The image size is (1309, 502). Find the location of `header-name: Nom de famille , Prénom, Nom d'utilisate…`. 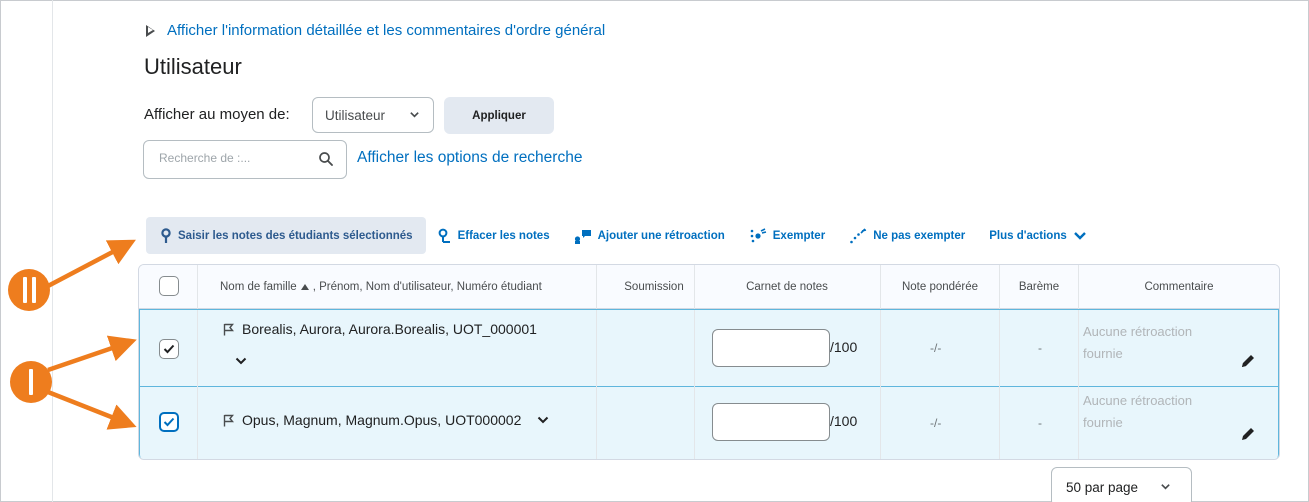

header-name: Nom de famille , Prénom, Nom d'utilisate… is located at coordinates (381, 286).